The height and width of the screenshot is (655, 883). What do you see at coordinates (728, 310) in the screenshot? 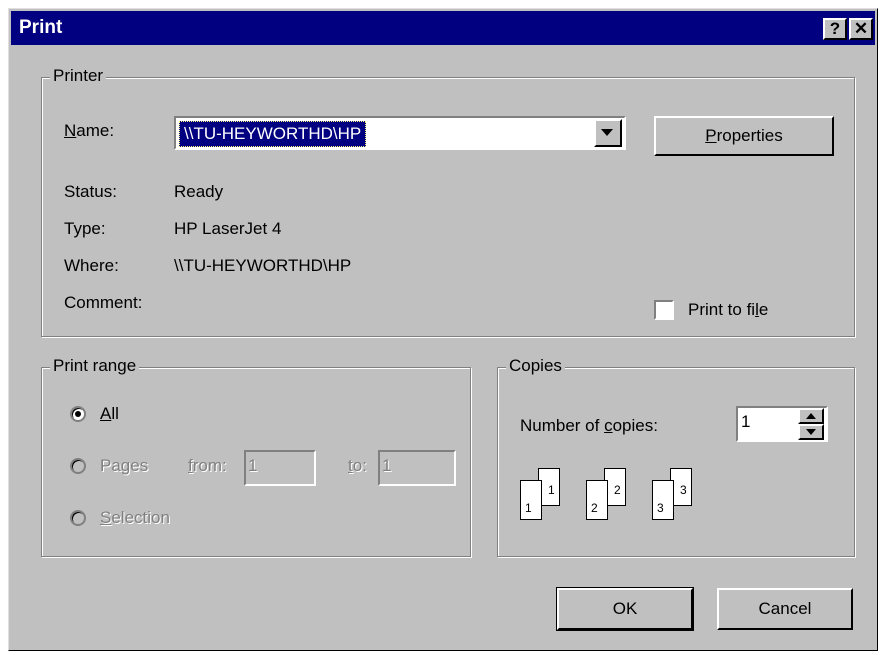
I see `print-to-file-label: Print to file` at bounding box center [728, 310].